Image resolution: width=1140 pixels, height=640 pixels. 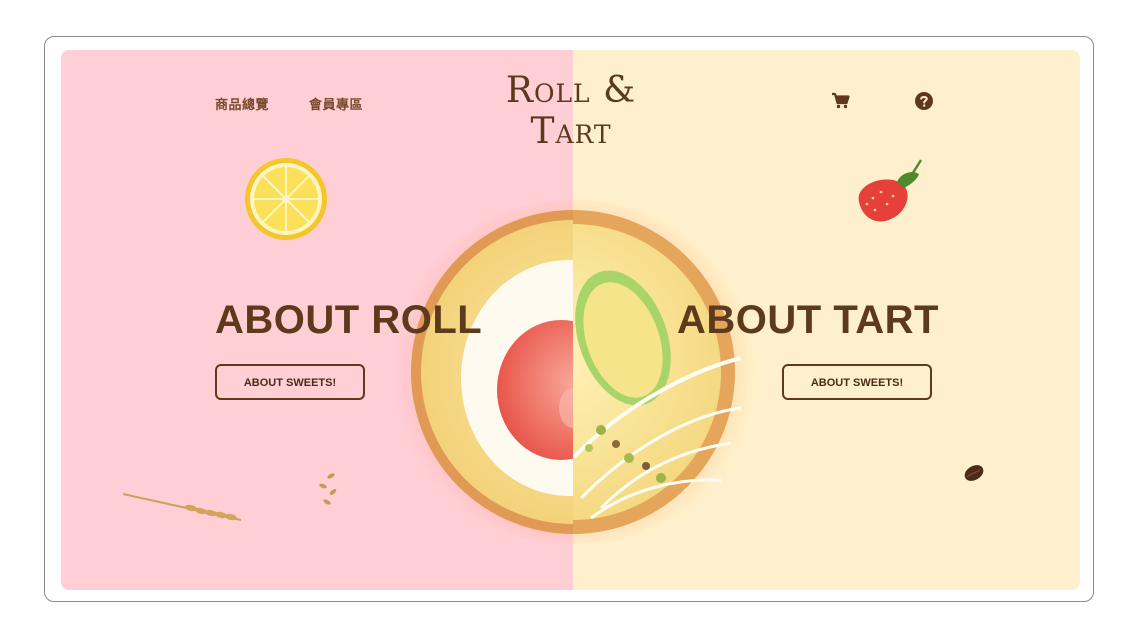 What do you see at coordinates (349, 320) in the screenshot?
I see `roll-headline: ABOUT ROLL` at bounding box center [349, 320].